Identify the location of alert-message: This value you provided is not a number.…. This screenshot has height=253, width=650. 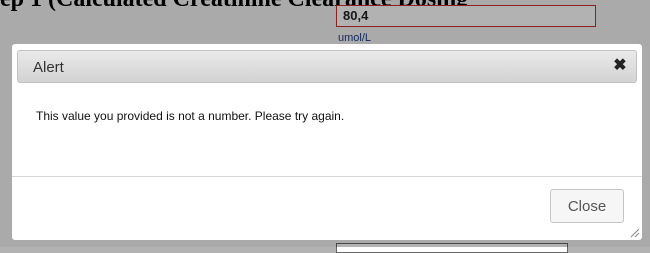
(190, 116).